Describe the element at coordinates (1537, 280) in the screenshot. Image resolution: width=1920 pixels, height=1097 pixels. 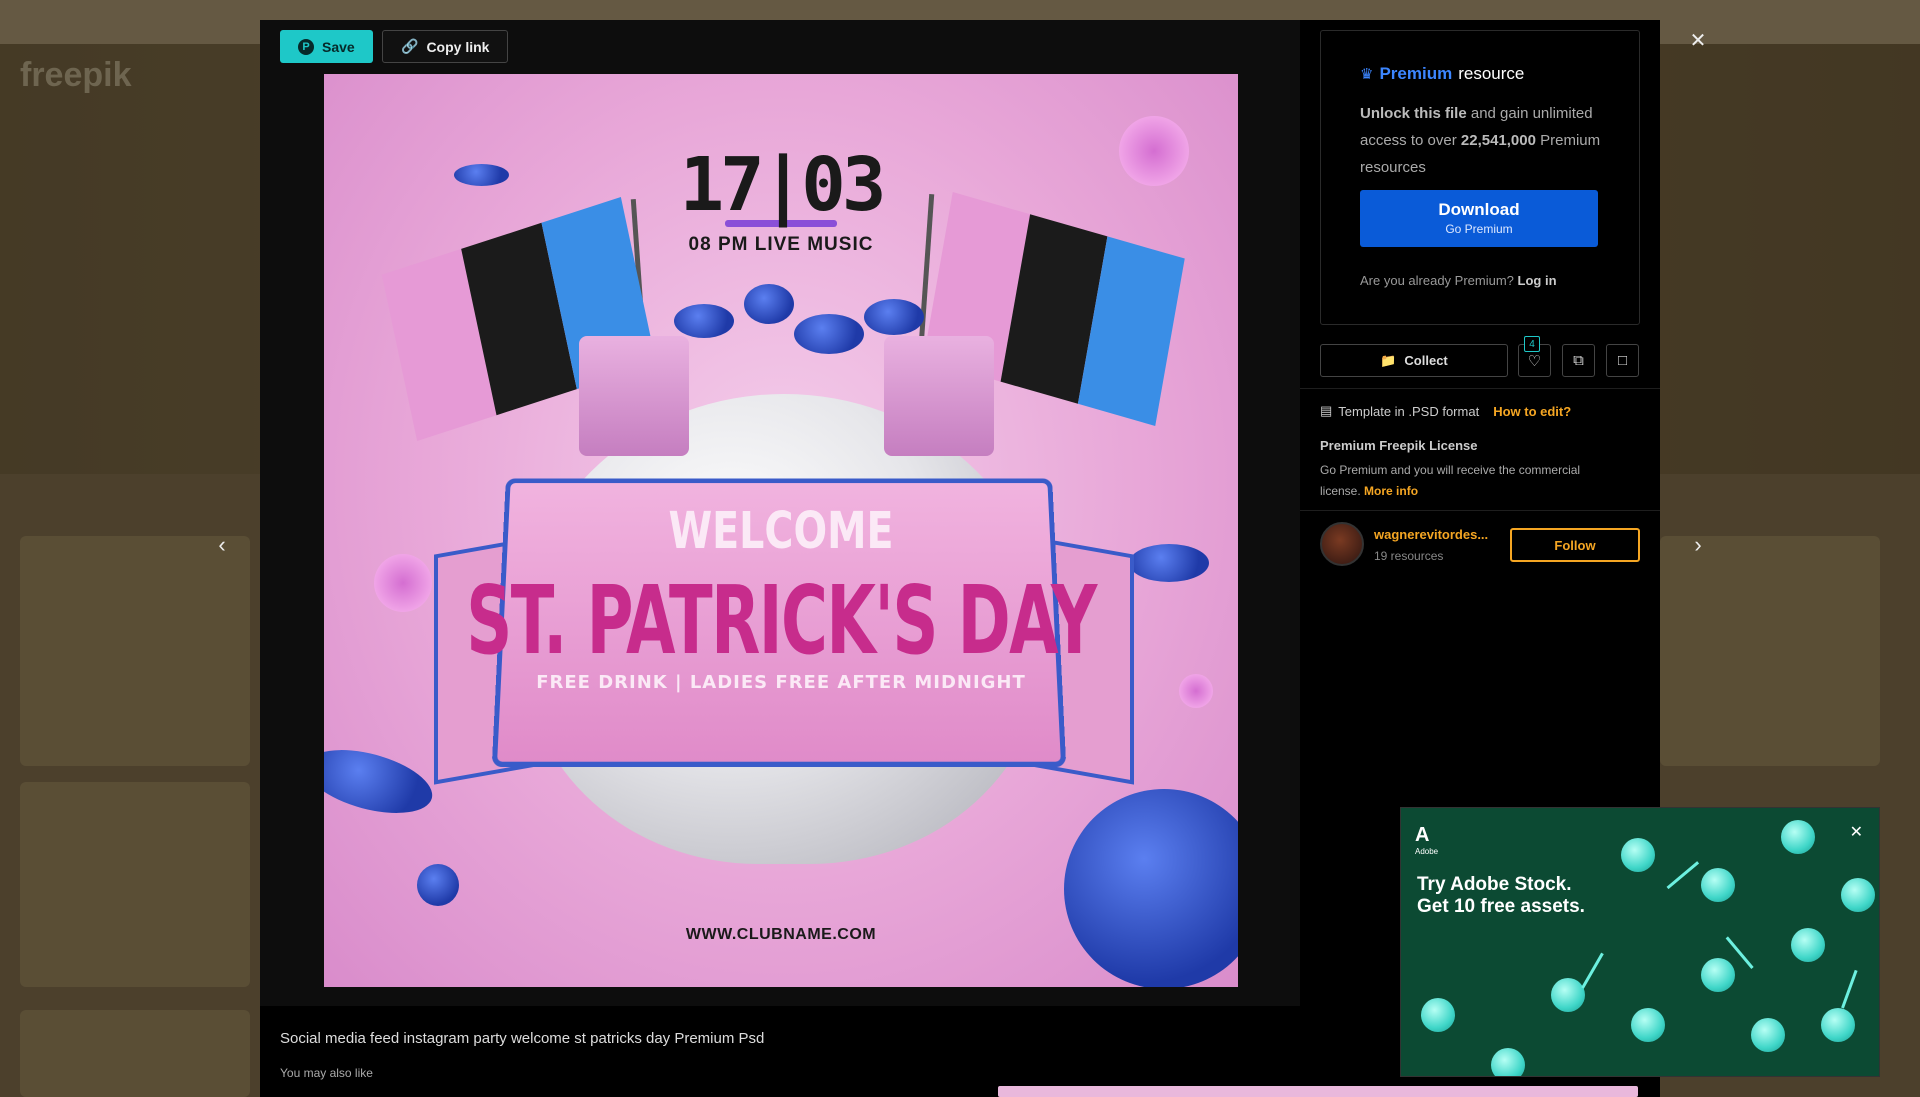
I see `login-link: Log in` at that location.